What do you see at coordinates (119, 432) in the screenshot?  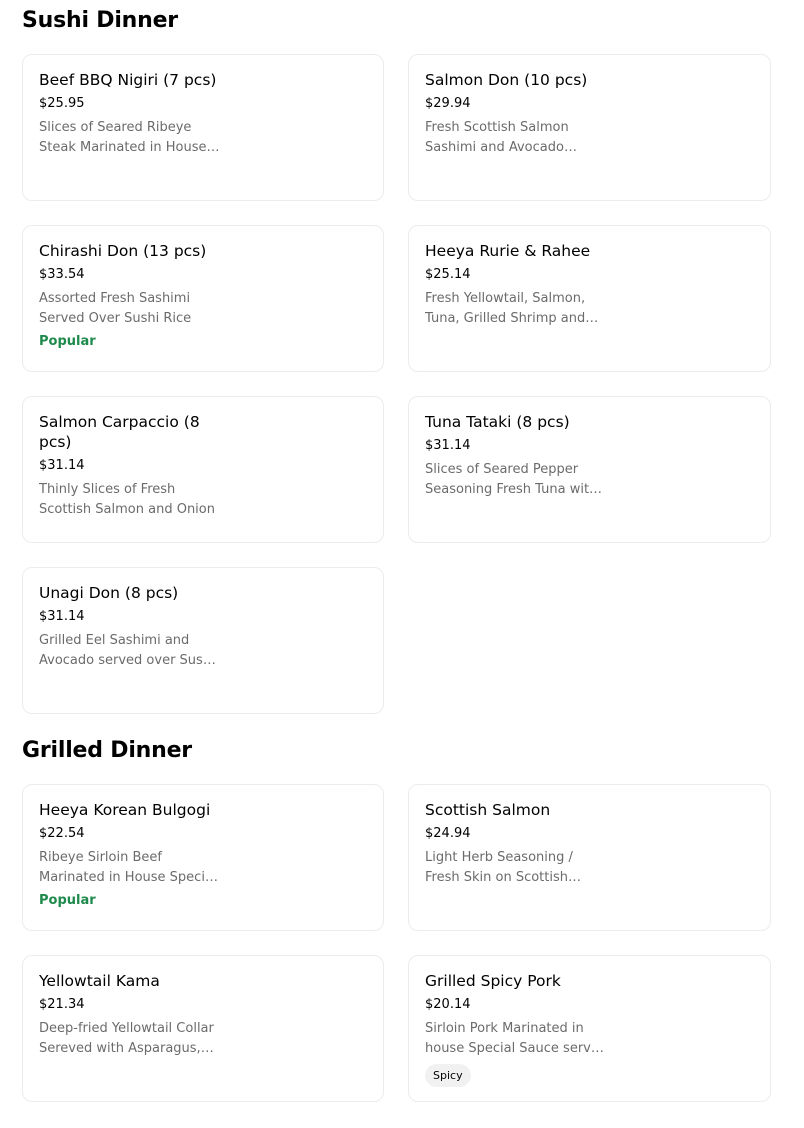 I see `item-name: Salmon Carpaccio (8 pcs)` at bounding box center [119, 432].